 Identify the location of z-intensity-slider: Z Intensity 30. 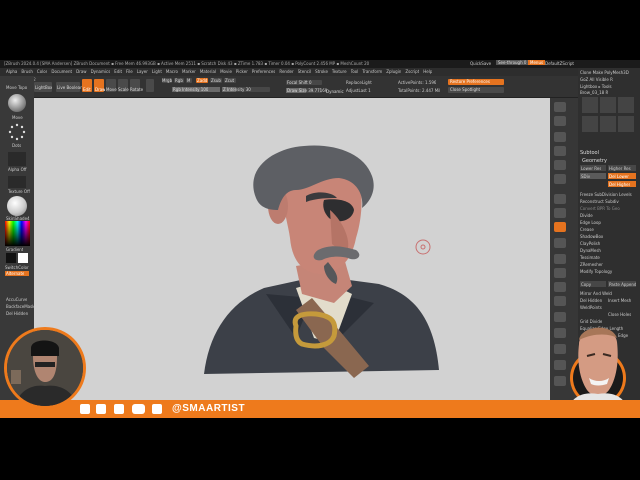
(246, 89).